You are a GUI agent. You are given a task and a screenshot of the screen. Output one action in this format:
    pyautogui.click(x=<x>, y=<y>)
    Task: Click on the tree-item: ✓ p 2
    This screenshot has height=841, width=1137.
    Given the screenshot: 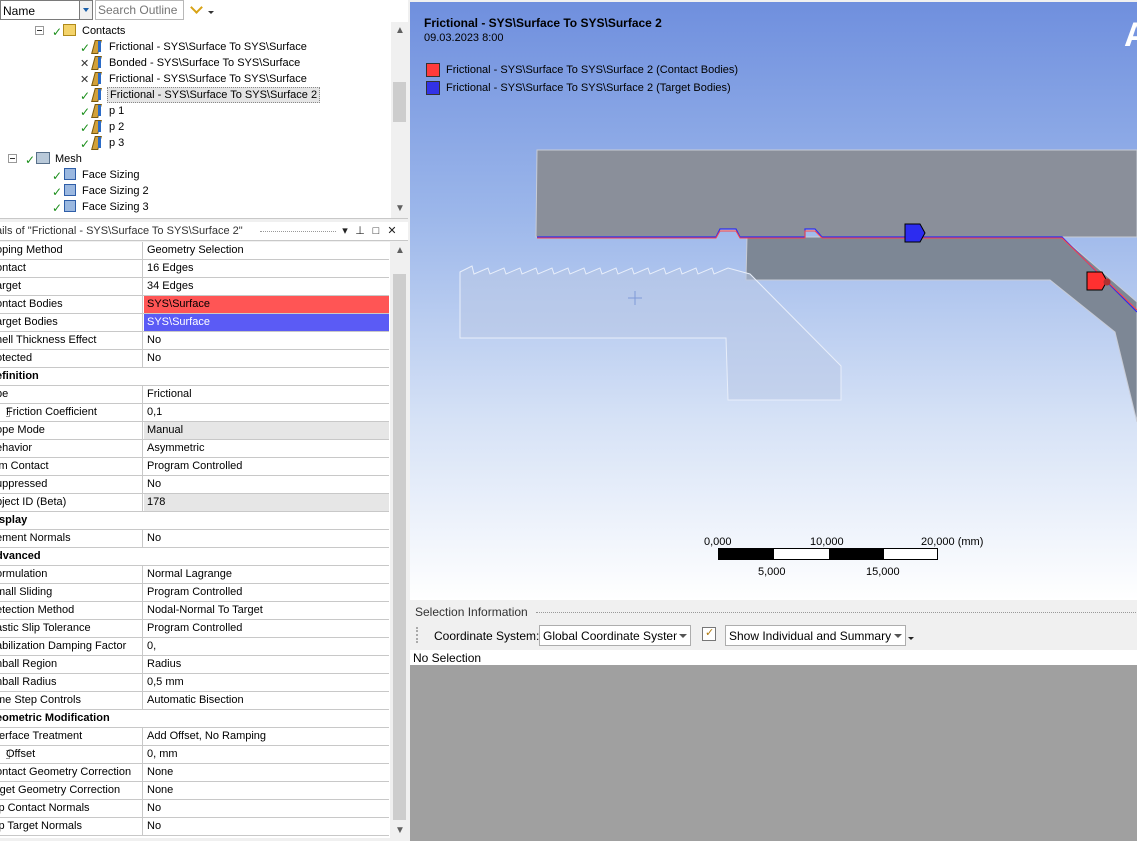 What is the action you would take?
    pyautogui.click(x=195, y=127)
    